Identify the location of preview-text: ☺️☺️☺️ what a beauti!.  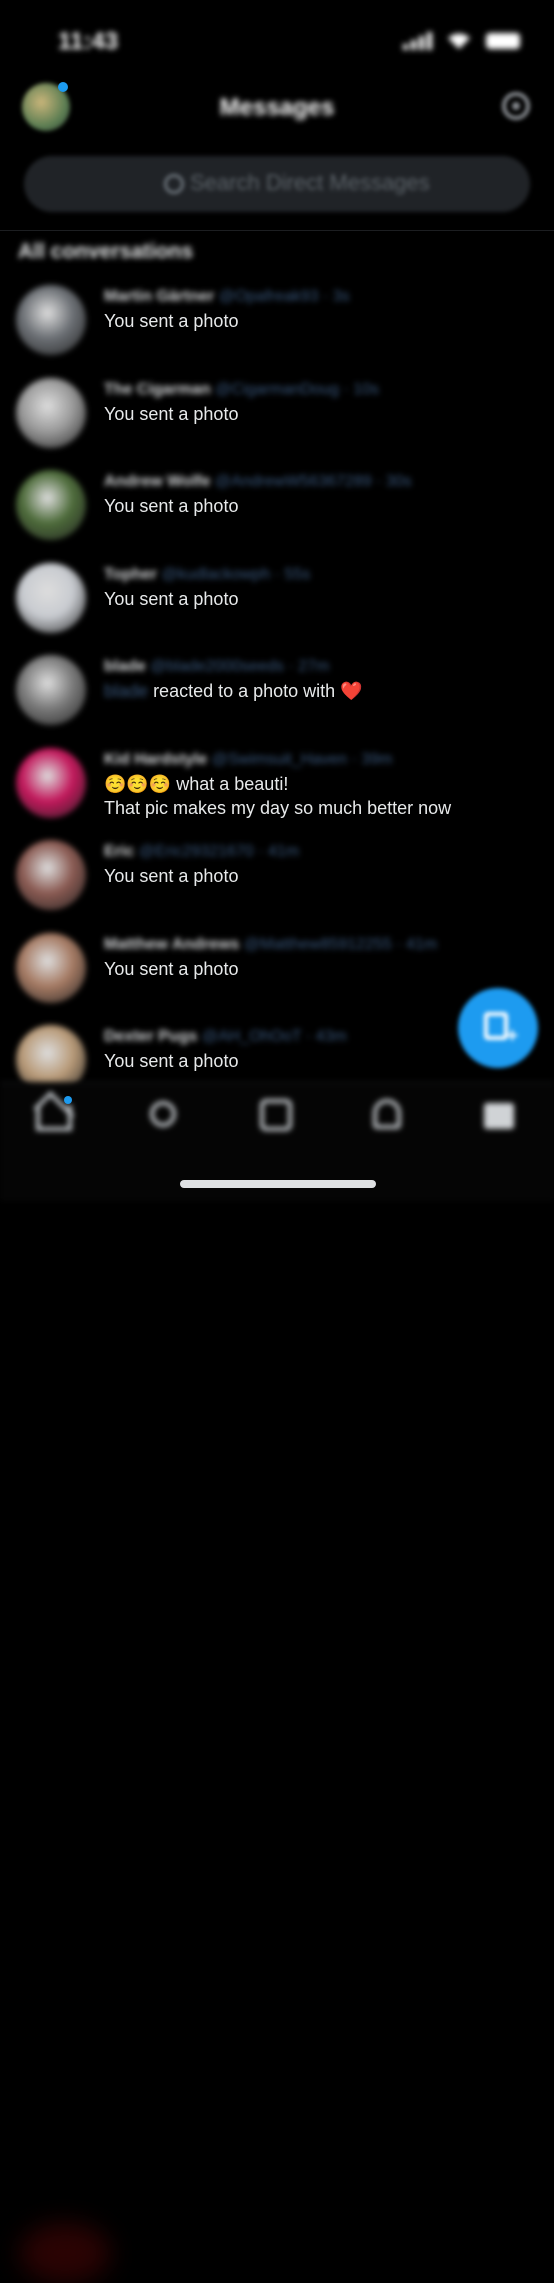
(196, 783).